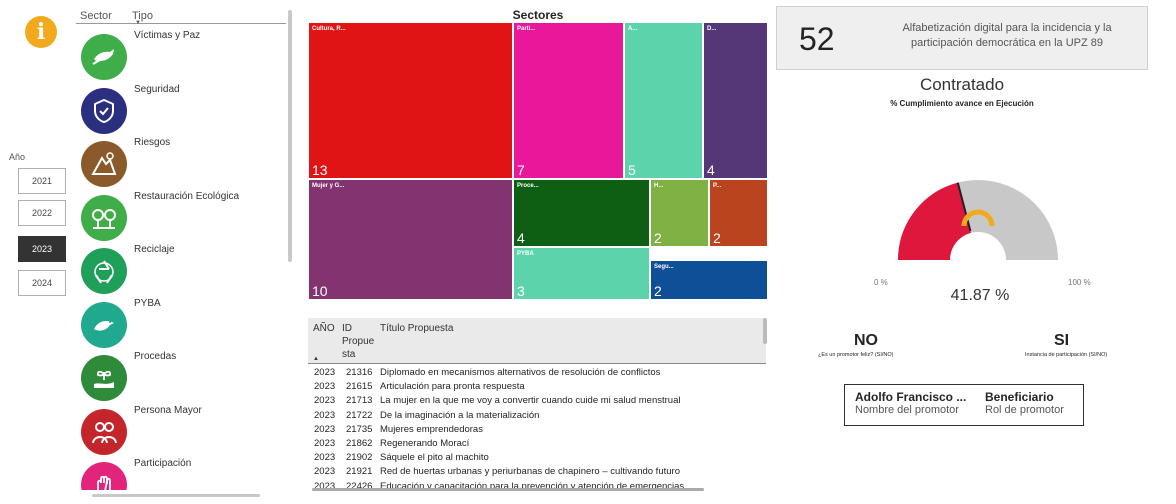 This screenshot has height=504, width=1176. Describe the element at coordinates (856, 355) in the screenshot. I see `promotor-feliz-label: ¿Es un promotor feliz? (SI/NO)` at that location.